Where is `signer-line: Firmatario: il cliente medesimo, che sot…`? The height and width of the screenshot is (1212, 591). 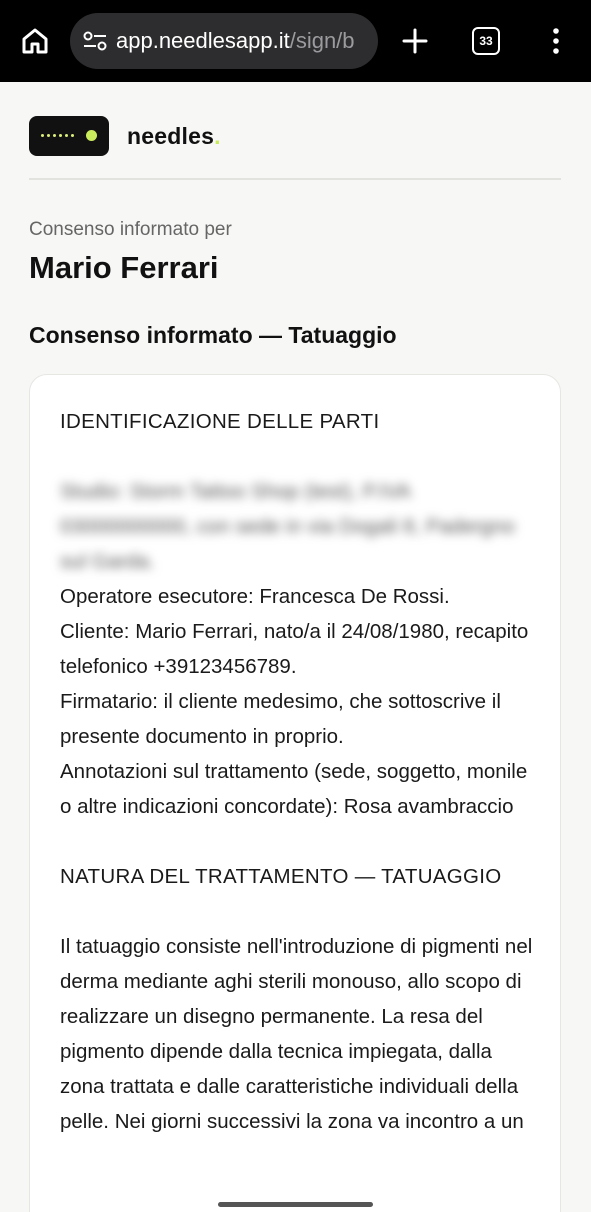
signer-line: Firmatario: il cliente medesimo, che sot… is located at coordinates (280, 719).